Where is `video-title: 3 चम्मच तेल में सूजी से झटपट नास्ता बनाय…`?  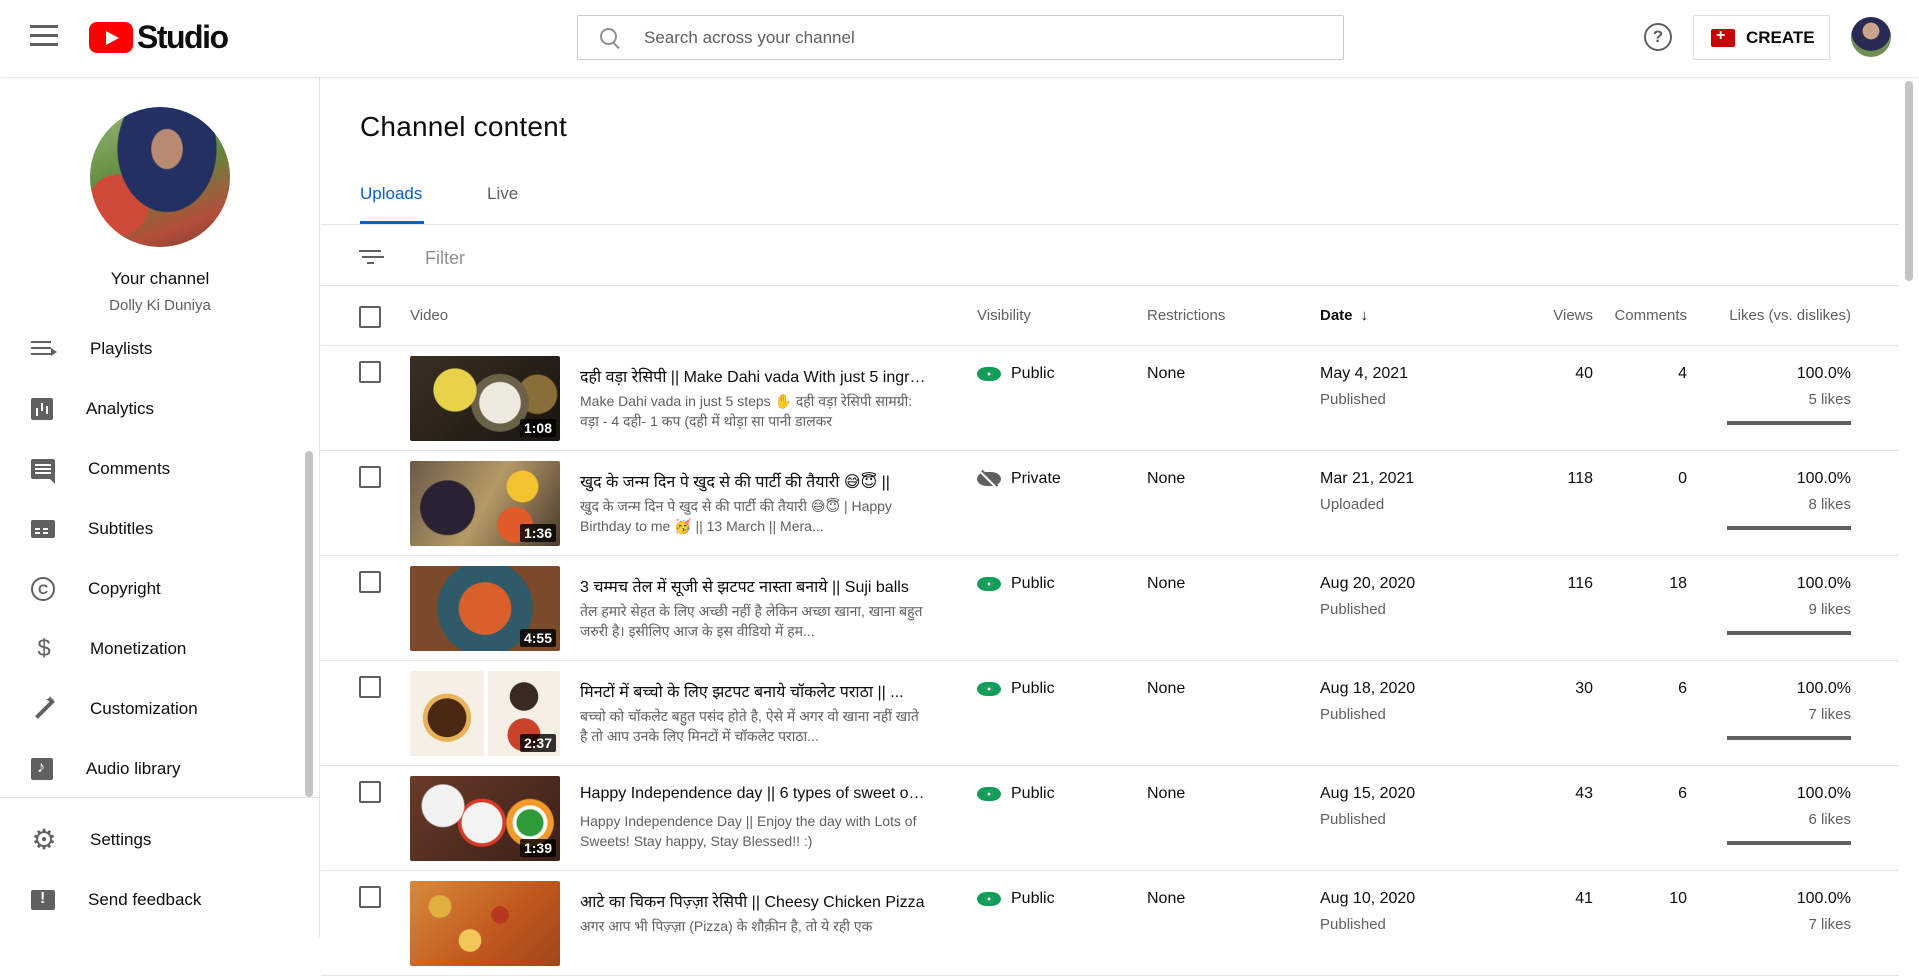 video-title: 3 चम्मच तेल में सूजी से झटपट नास्ता बनाय… is located at coordinates (753, 586).